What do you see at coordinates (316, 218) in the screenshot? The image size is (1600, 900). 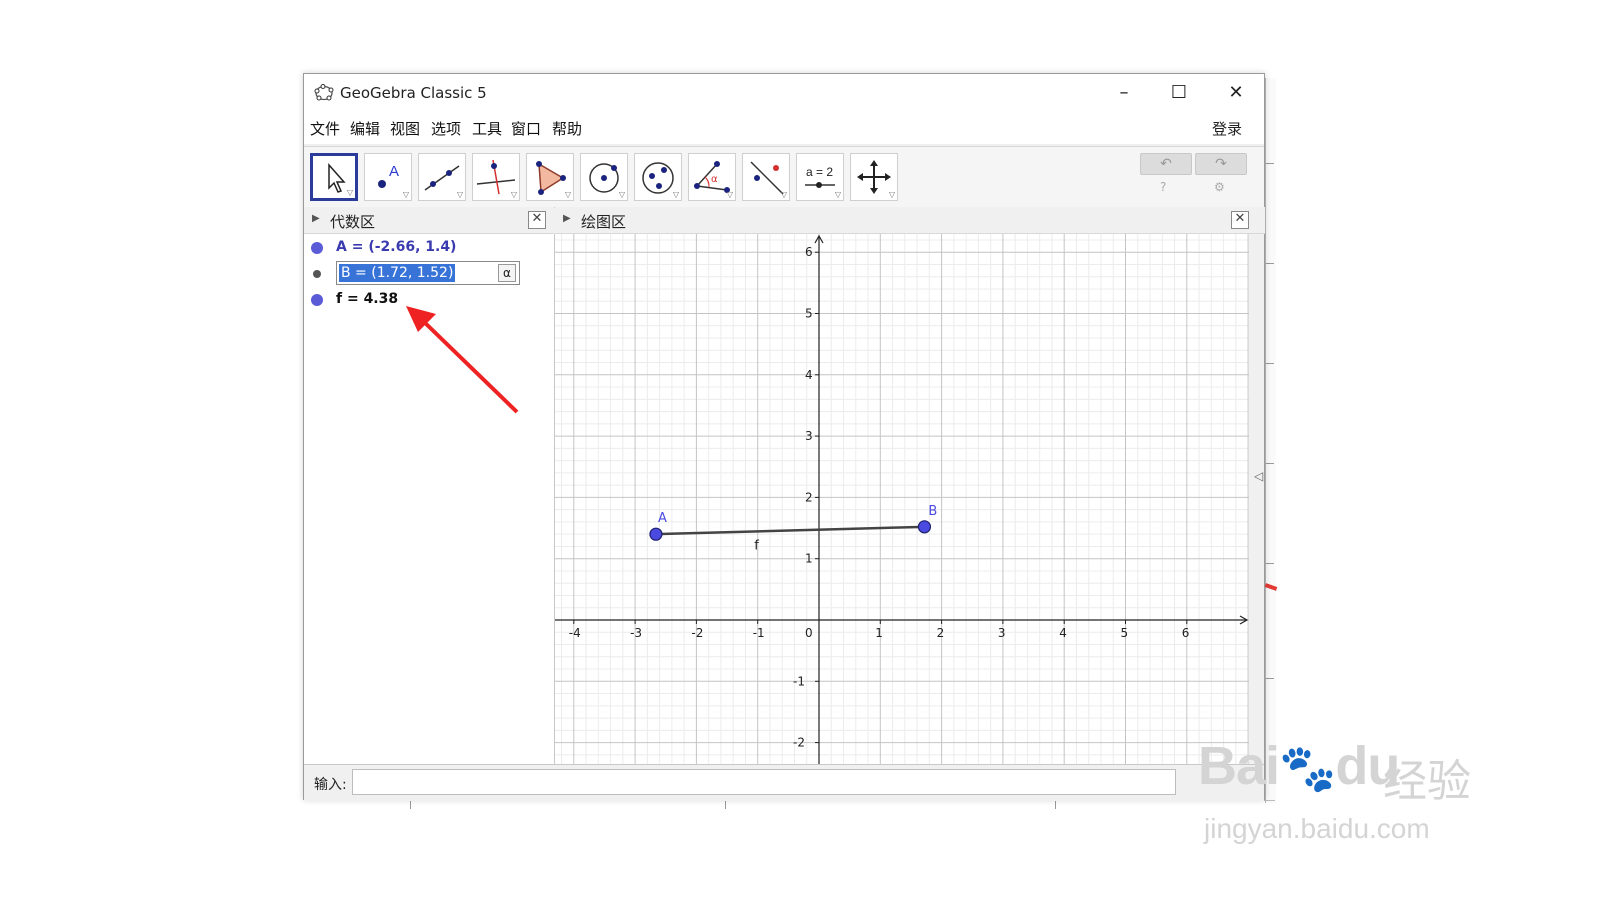 I see `algebra-collapse-caret-icon: ▶` at bounding box center [316, 218].